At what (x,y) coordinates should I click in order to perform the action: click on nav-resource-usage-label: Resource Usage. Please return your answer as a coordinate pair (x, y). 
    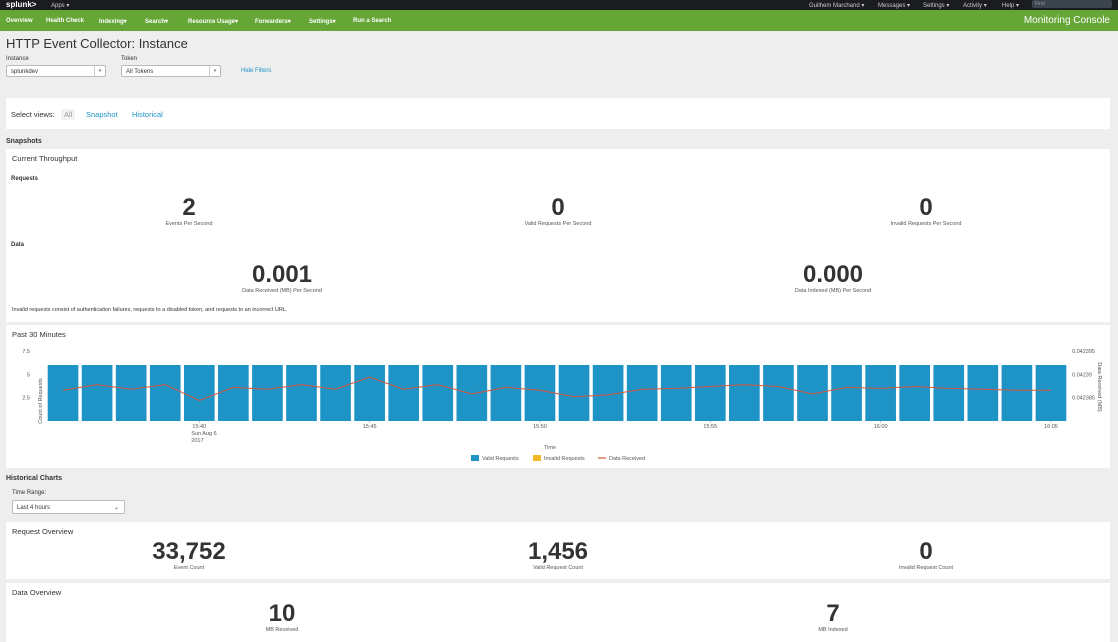
    Looking at the image, I should click on (212, 22).